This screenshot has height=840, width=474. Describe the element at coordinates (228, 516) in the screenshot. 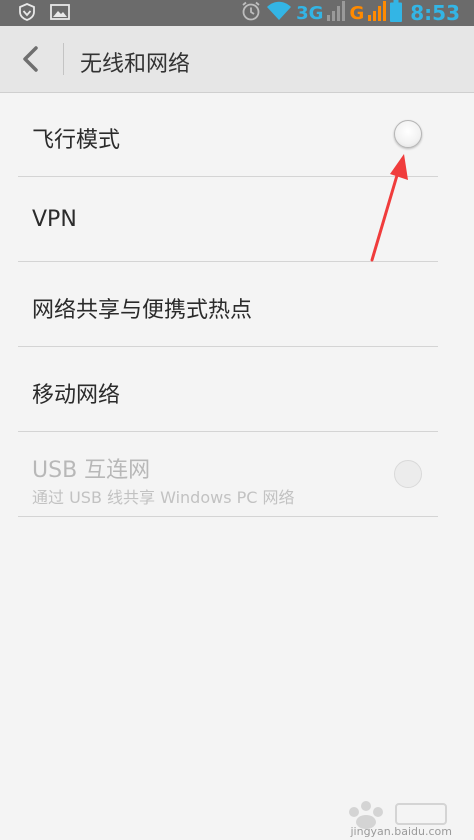

I see `row-divider` at that location.